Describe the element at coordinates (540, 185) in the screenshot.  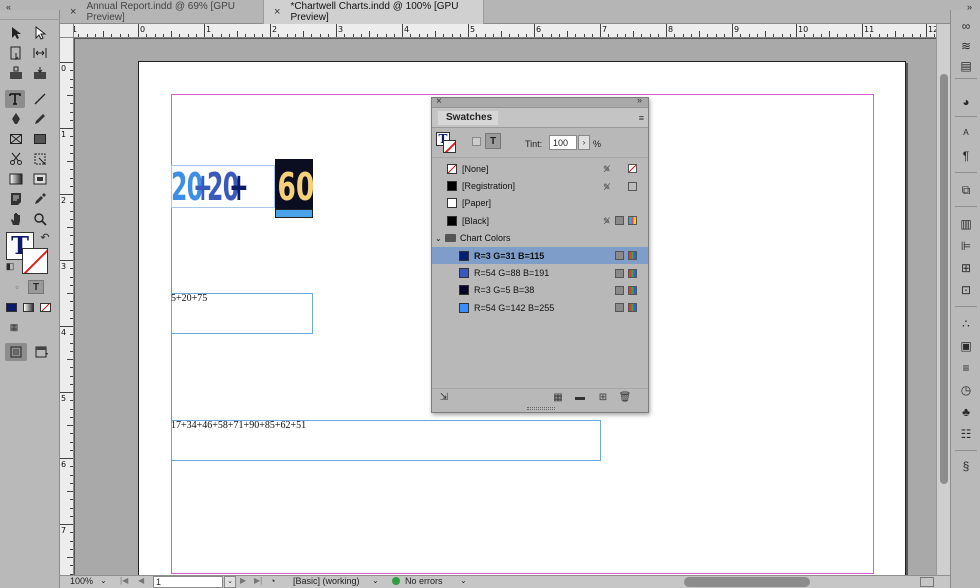
I see `swatch-row-registration: [Registration] ✎̸` at that location.